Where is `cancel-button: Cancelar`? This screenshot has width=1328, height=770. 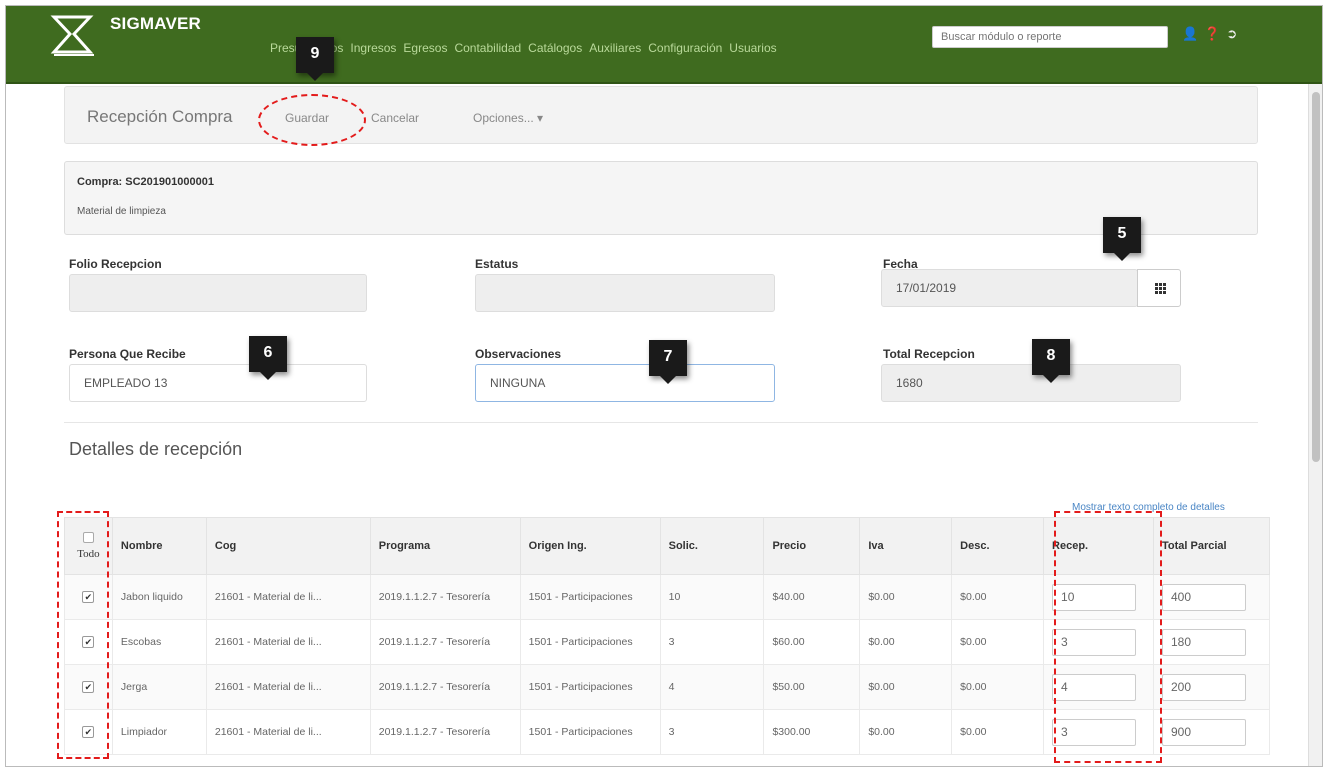 cancel-button: Cancelar is located at coordinates (395, 118).